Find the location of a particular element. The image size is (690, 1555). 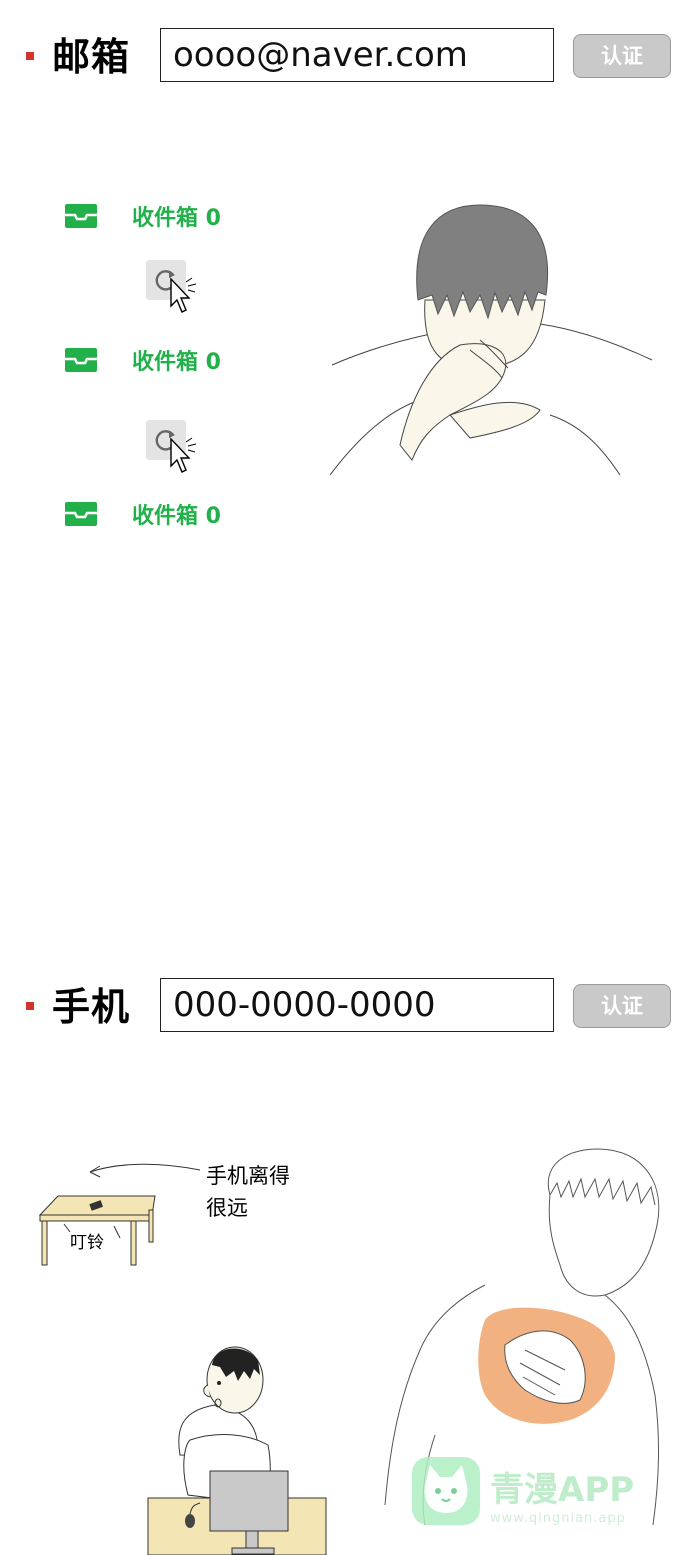

watermark-cat-icon is located at coordinates (446, 1491).